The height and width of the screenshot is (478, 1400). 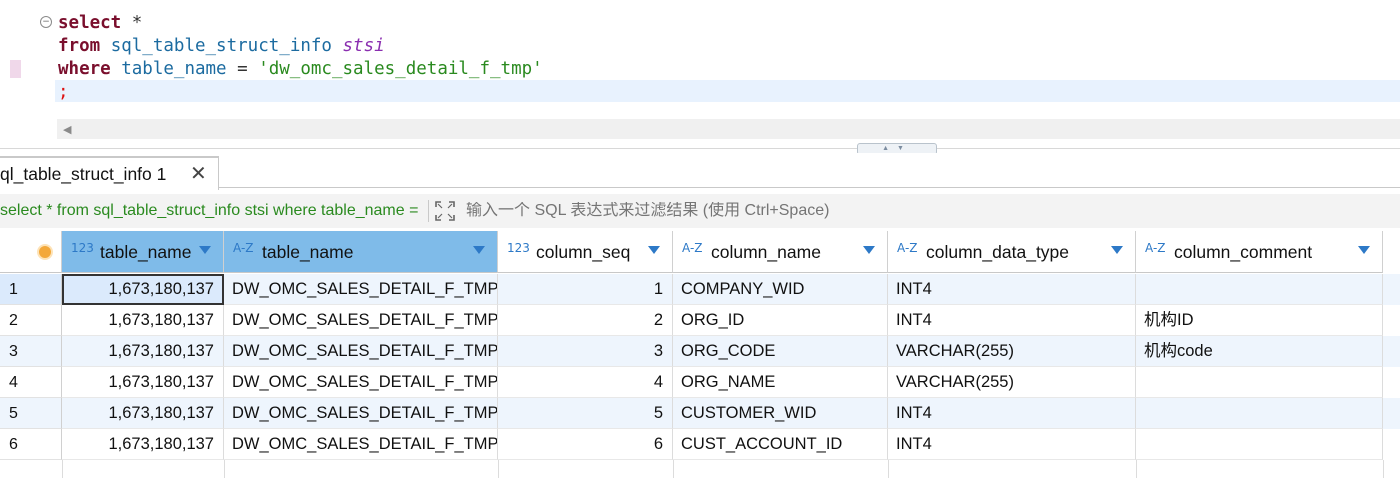 I want to click on close-icon: ✕, so click(x=198, y=173).